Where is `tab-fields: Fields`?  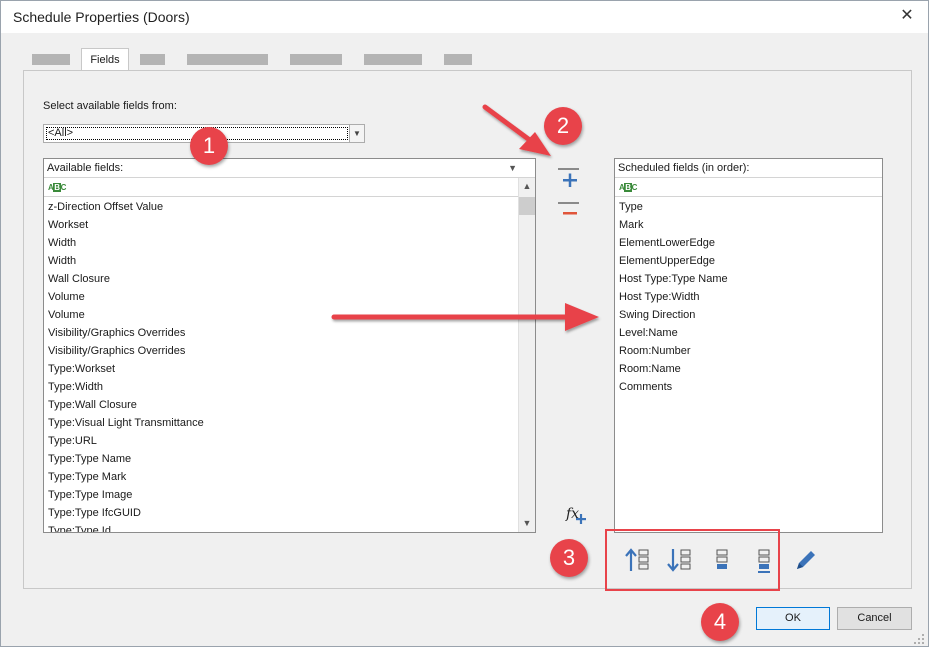
tab-fields: Fields is located at coordinates (105, 59).